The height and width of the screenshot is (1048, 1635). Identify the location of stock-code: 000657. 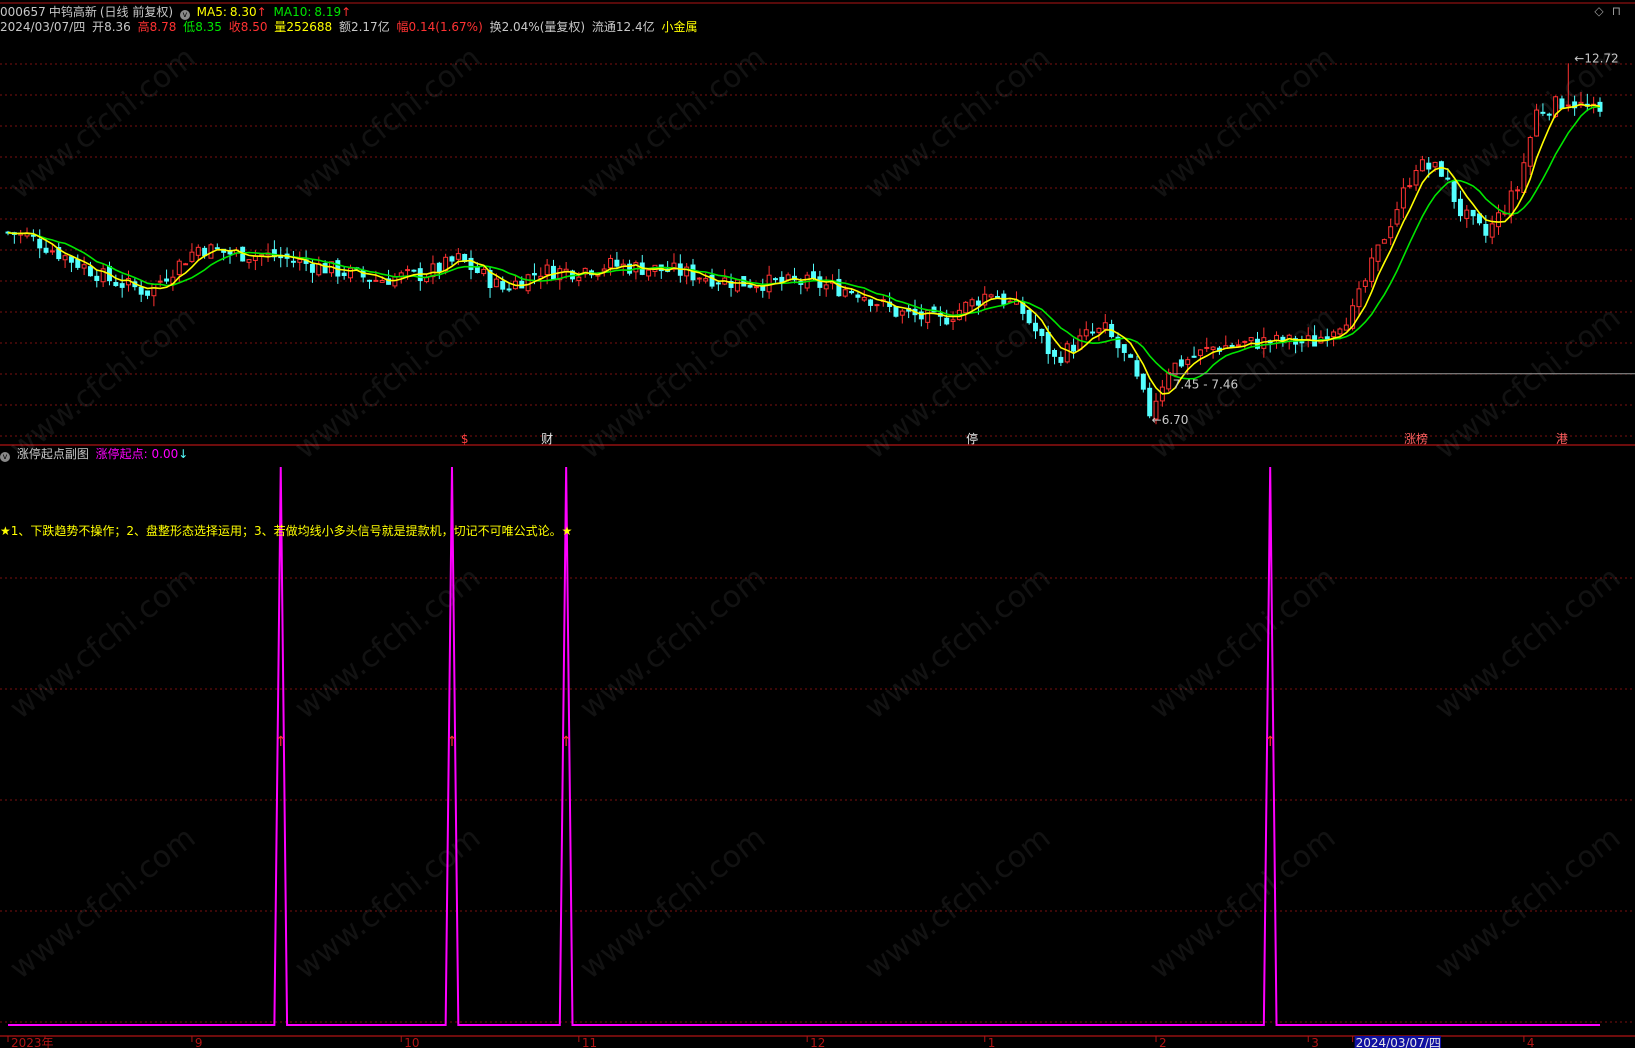
(23, 12).